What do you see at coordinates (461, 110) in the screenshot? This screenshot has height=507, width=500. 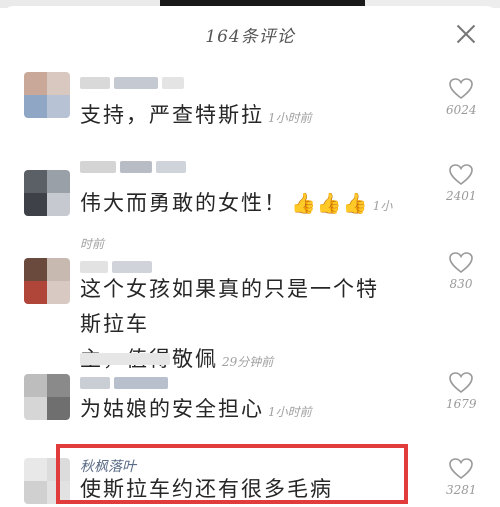 I see `like-count: 6024` at bounding box center [461, 110].